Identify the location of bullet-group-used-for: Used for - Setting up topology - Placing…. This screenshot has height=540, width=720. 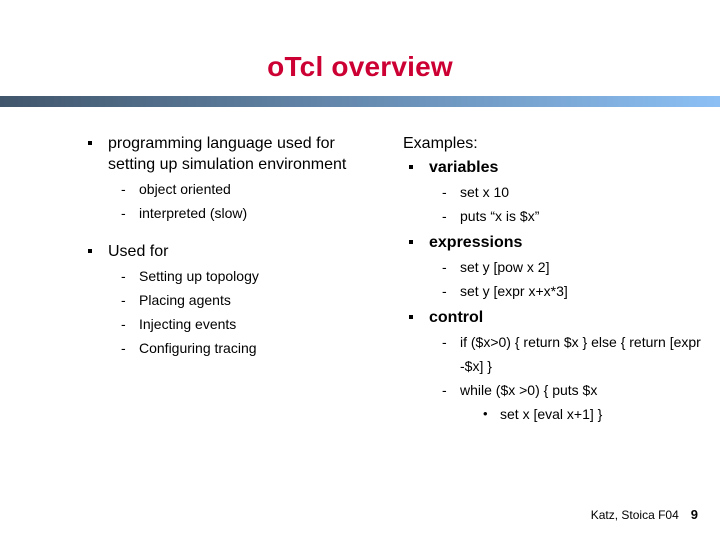
(232, 300).